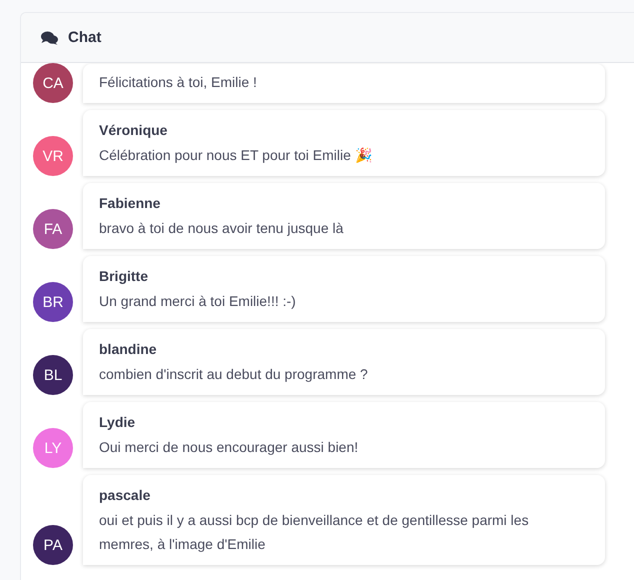  What do you see at coordinates (85, 37) in the screenshot?
I see `panel-title: Chat` at bounding box center [85, 37].